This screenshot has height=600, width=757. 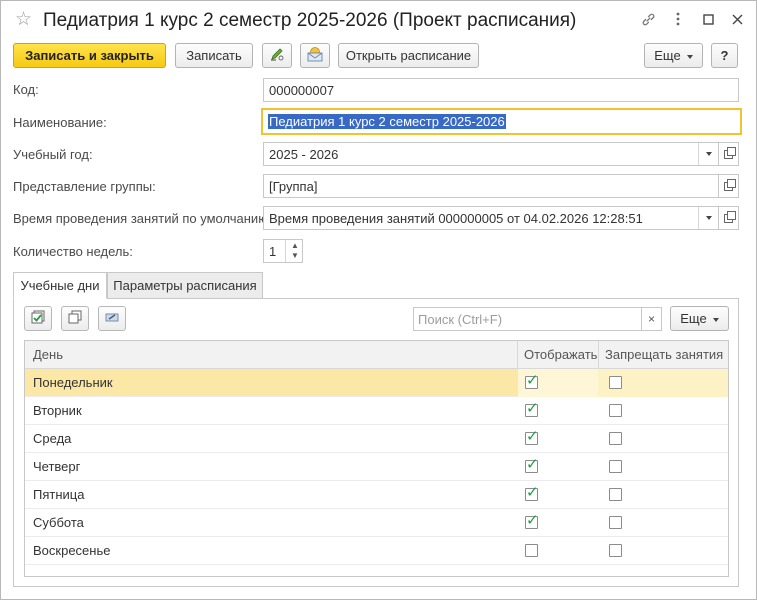 What do you see at coordinates (57, 466) in the screenshot?
I see `row-day: Четверг` at bounding box center [57, 466].